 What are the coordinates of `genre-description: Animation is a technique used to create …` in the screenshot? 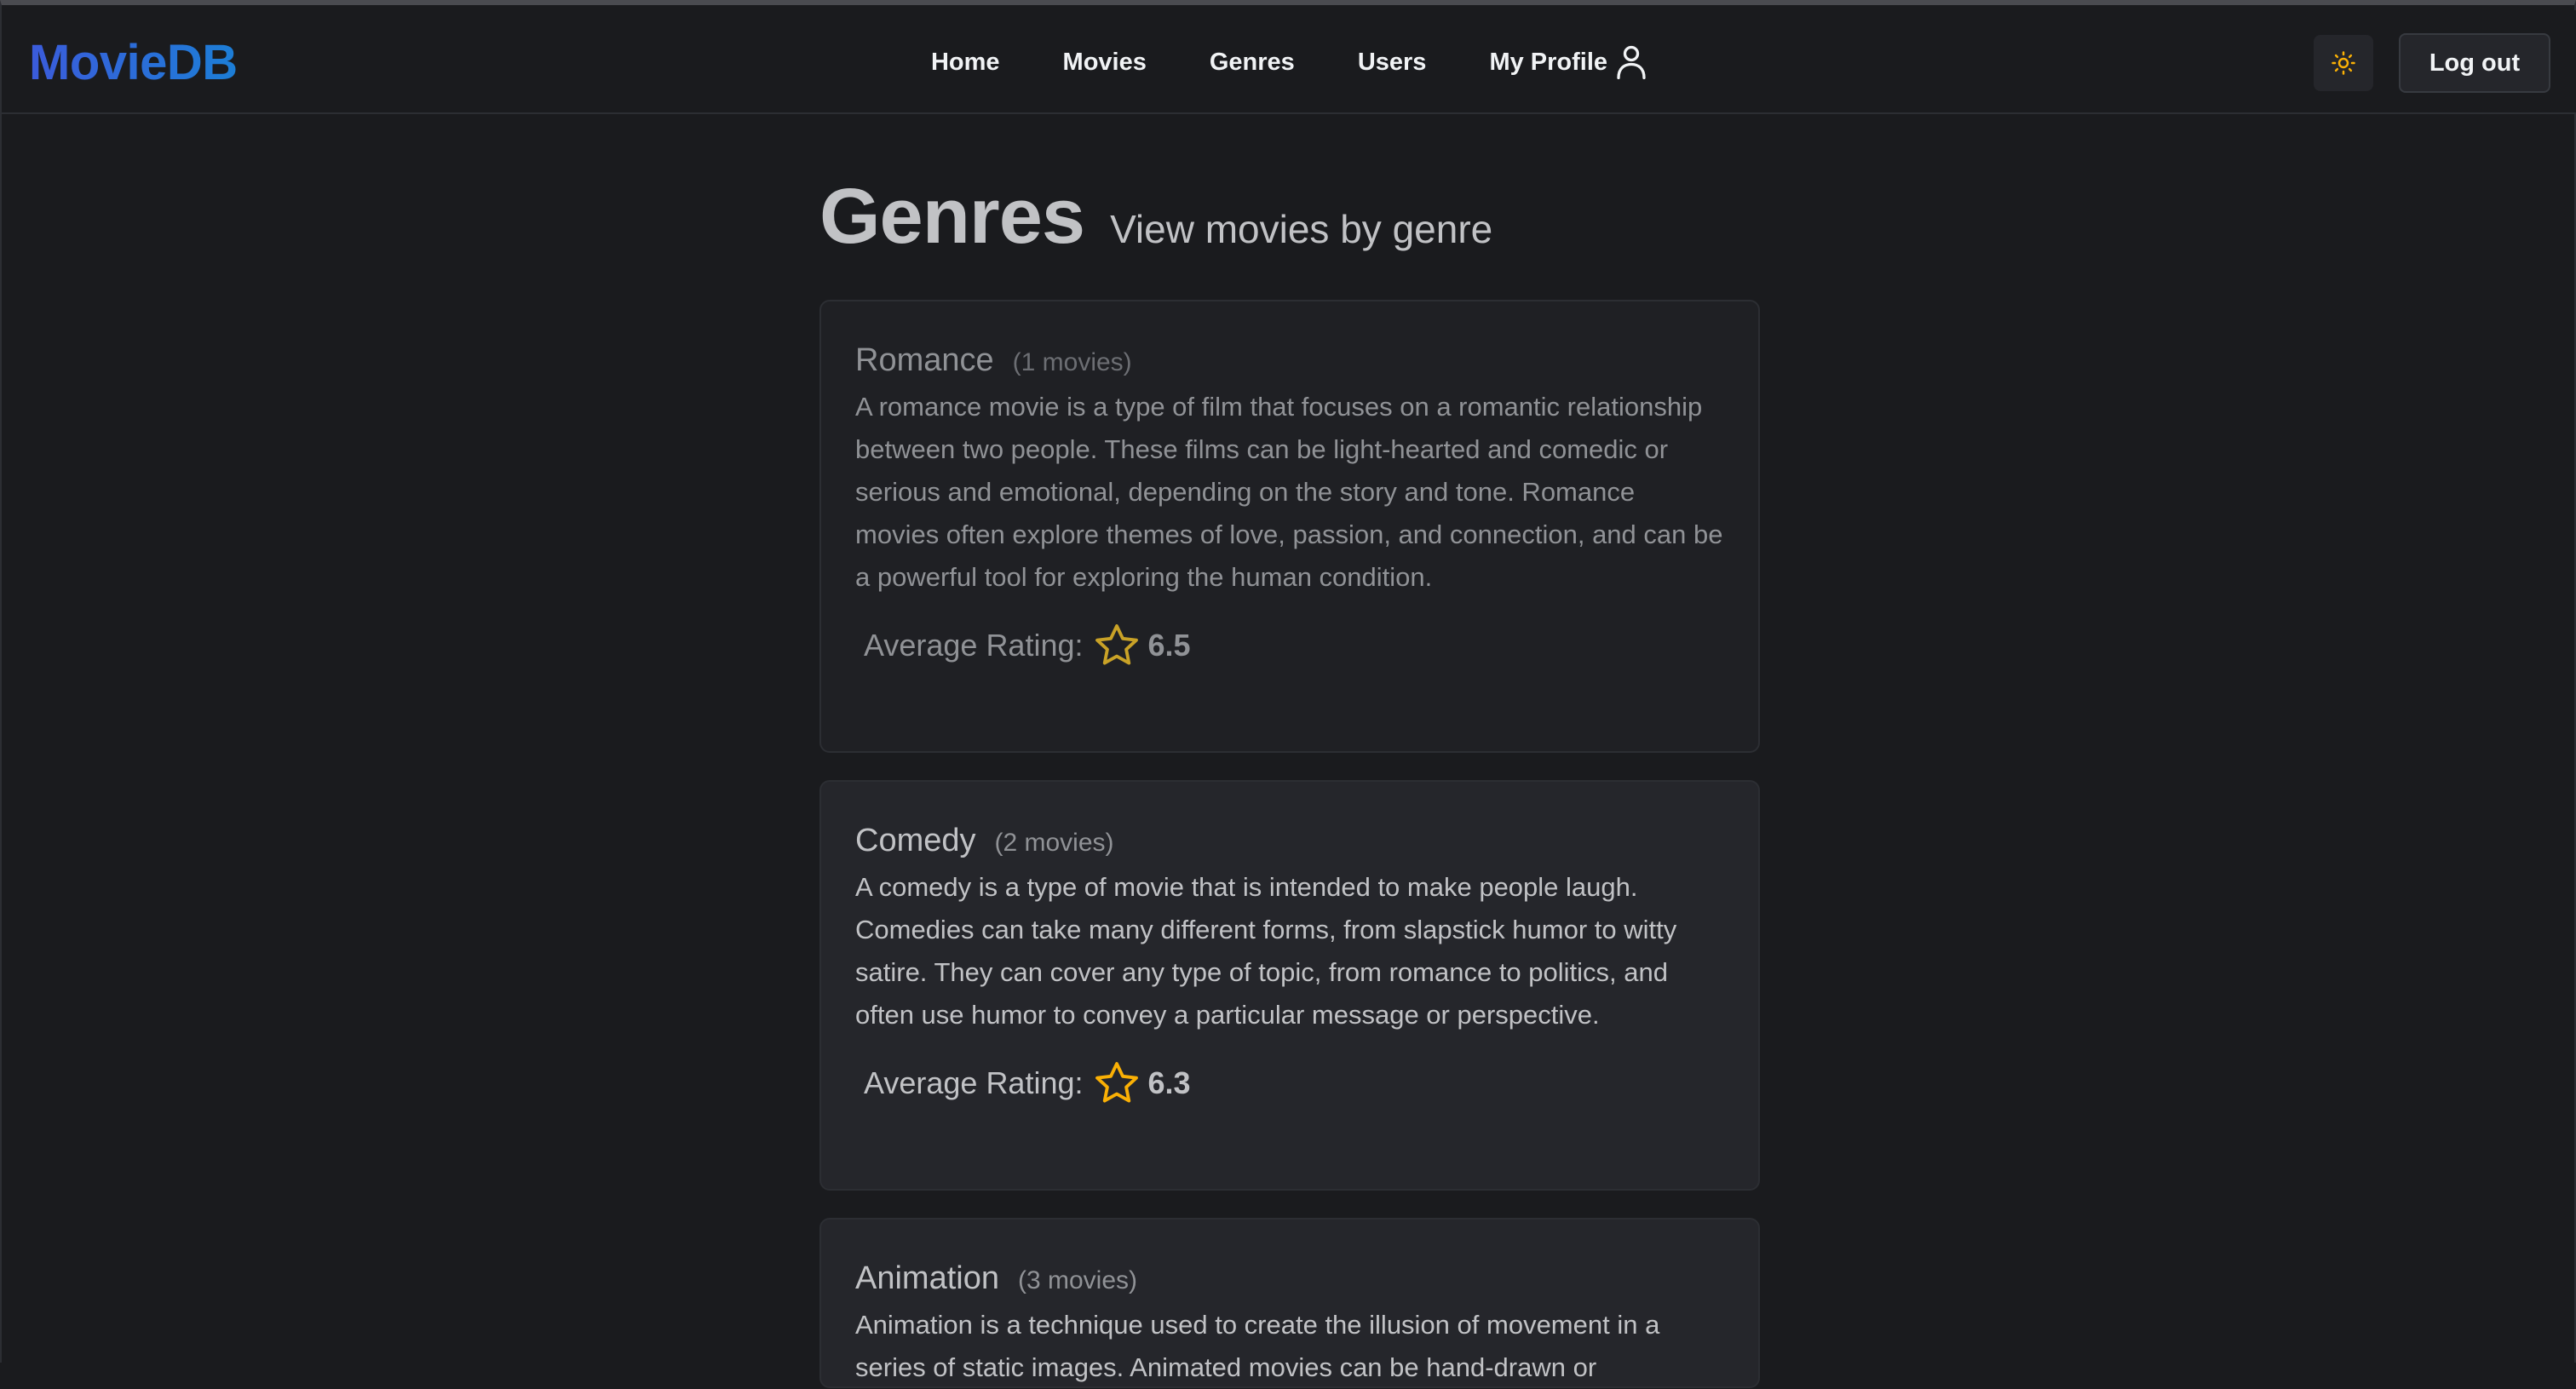 It's located at (1258, 1346).